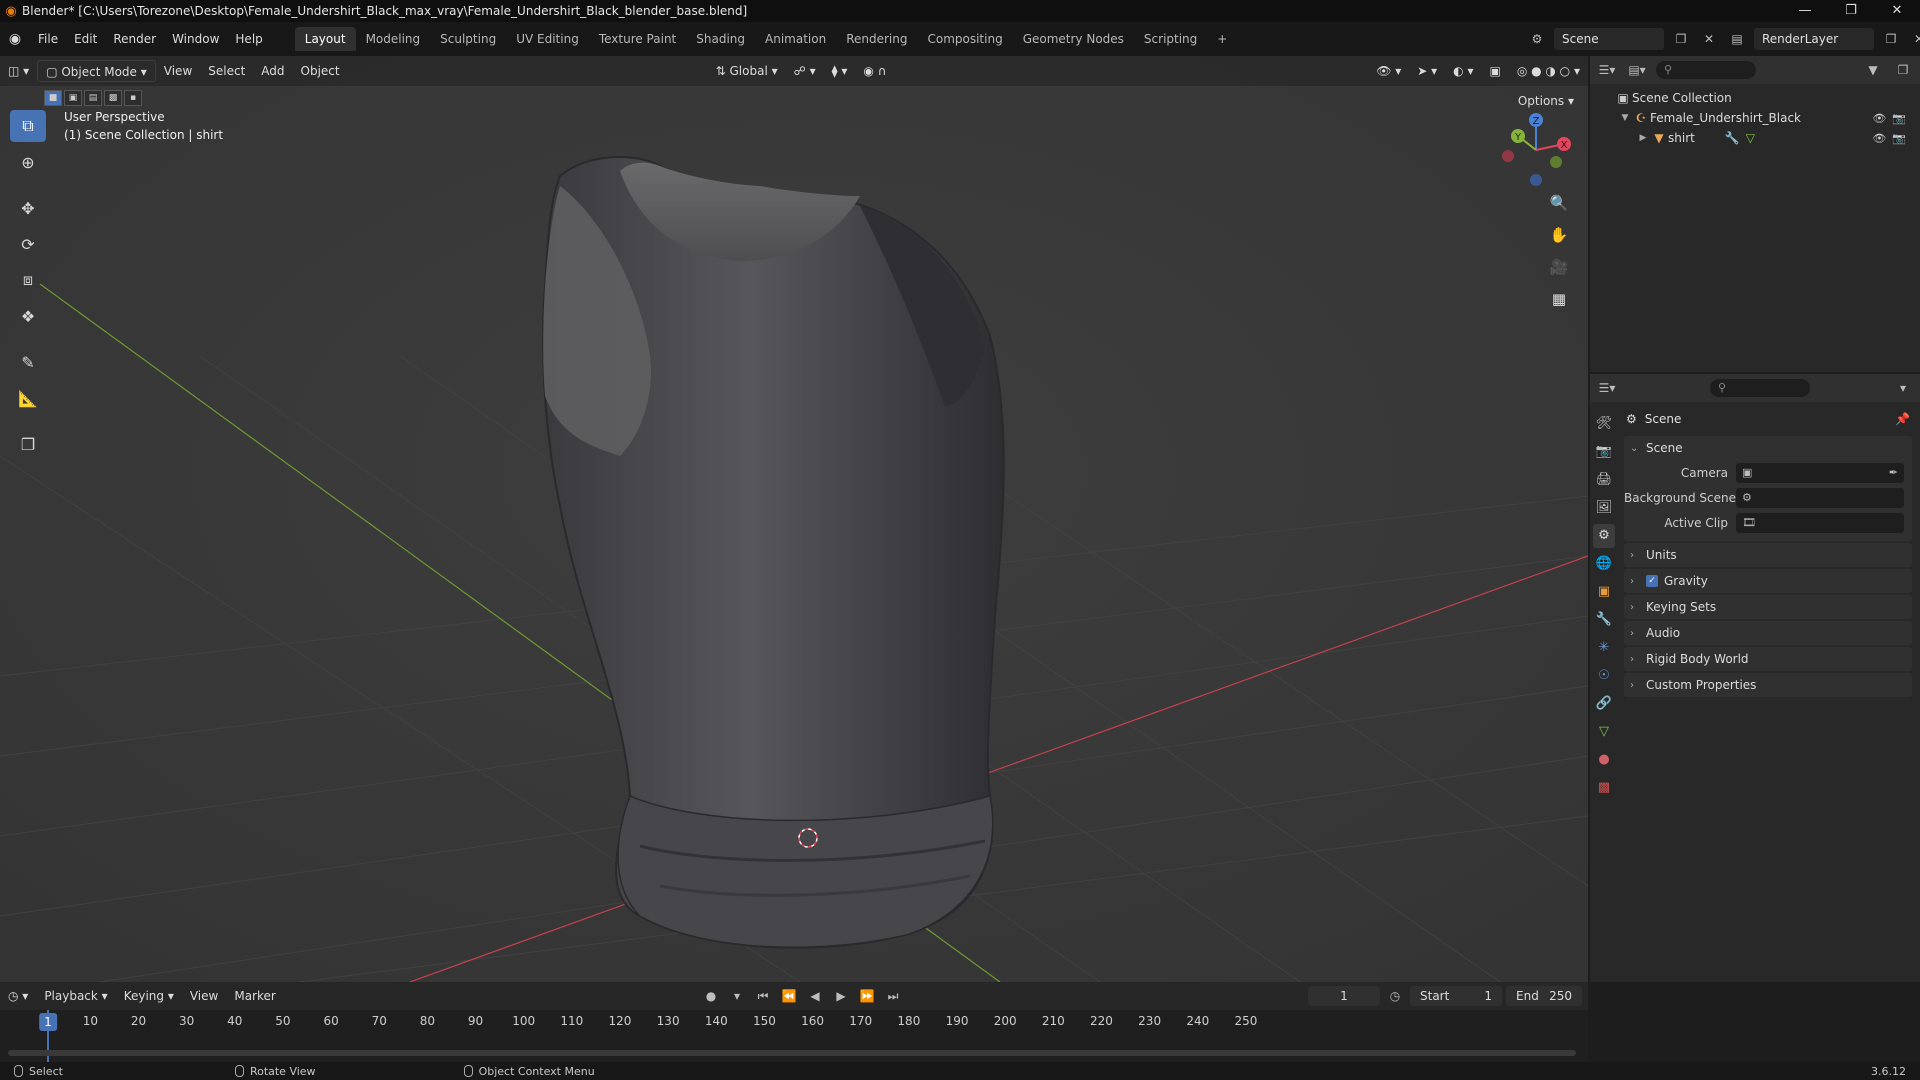  I want to click on tab-modeling: Modeling, so click(393, 39).